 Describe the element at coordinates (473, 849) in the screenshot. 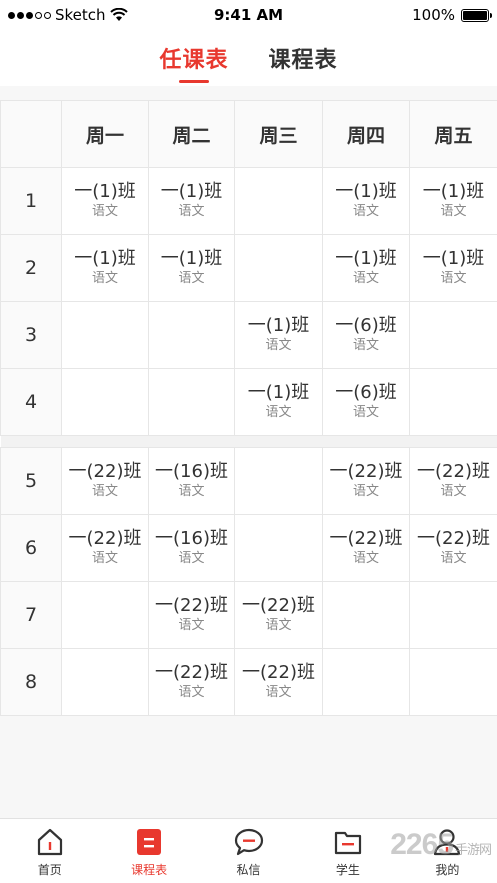

I see `watermark-sub: 手游网` at that location.